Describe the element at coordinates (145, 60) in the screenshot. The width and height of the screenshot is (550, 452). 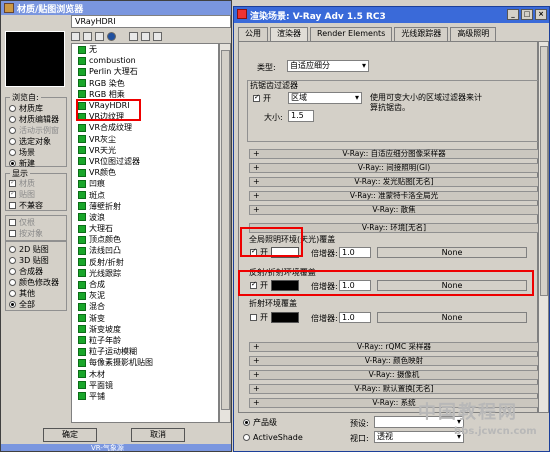
I see `list-item: combustion` at that location.